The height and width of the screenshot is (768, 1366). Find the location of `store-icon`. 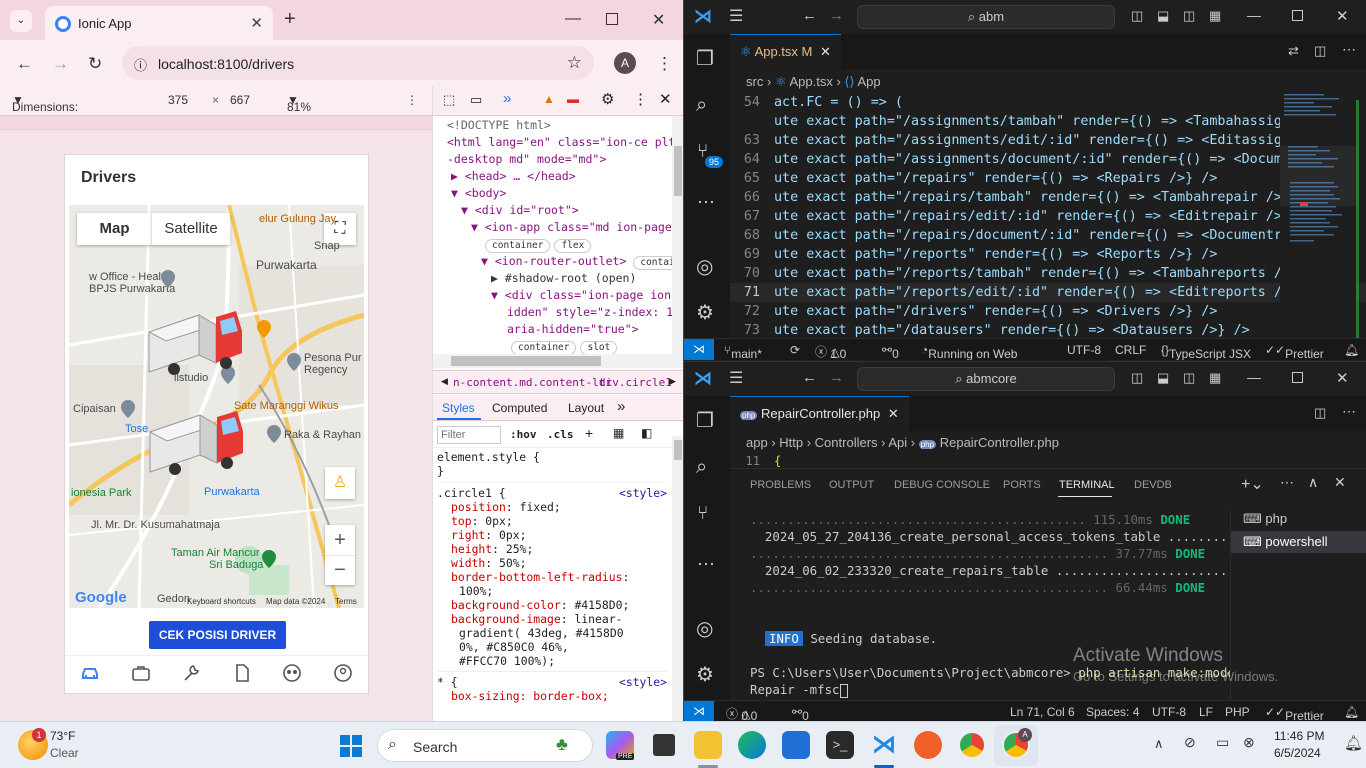

store-icon is located at coordinates (796, 745).